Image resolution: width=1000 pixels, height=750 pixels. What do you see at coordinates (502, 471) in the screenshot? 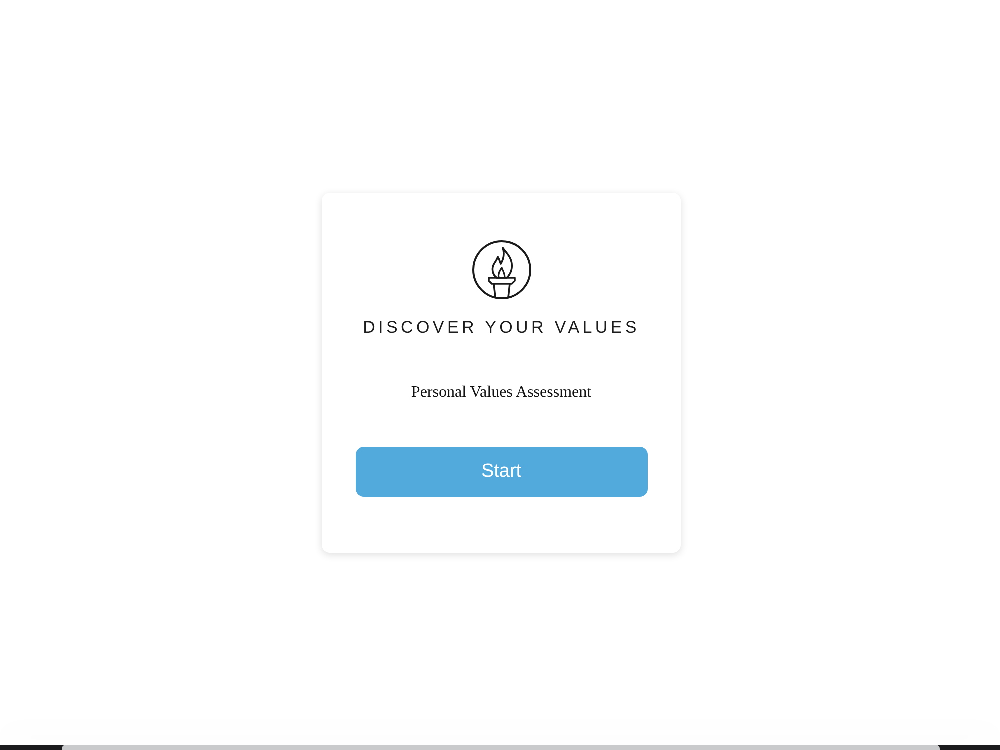
I see `start-button: Start` at bounding box center [502, 471].